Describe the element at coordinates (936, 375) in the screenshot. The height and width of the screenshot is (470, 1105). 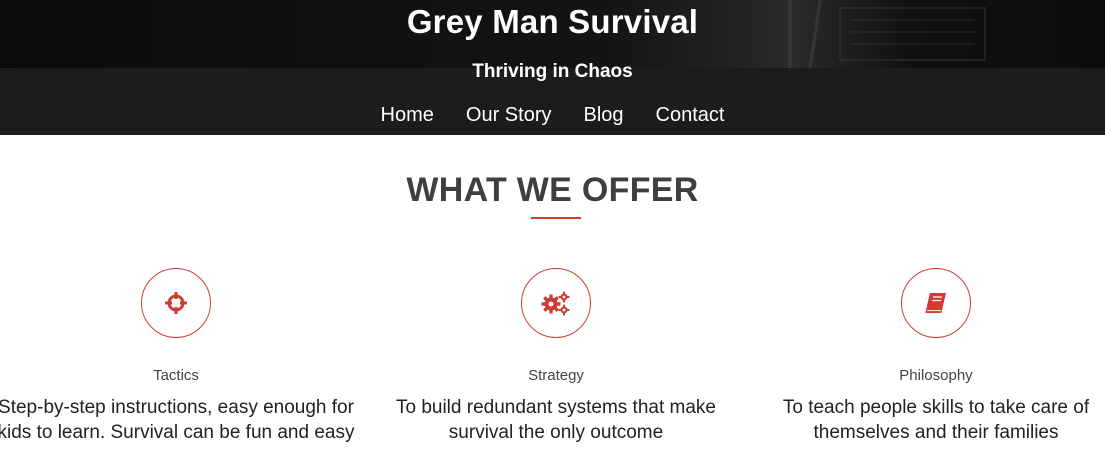
I see `feature-label: Philosophy` at that location.